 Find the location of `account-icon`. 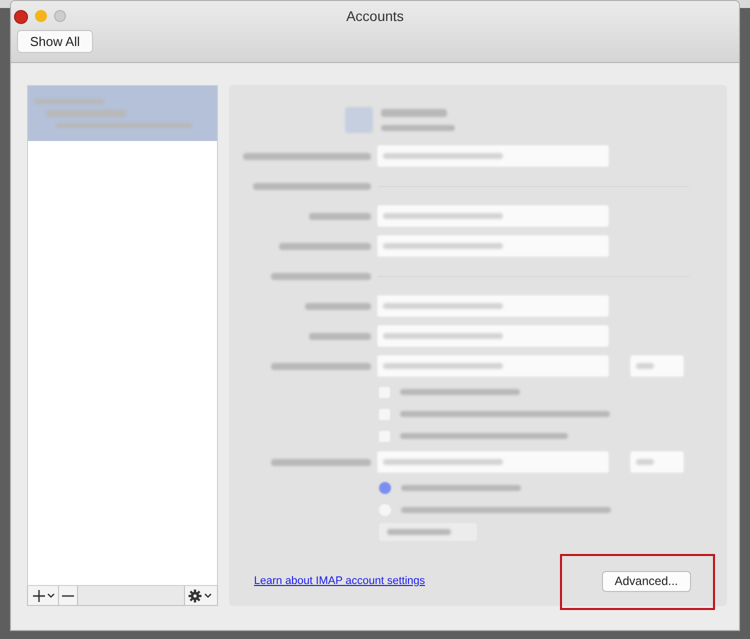

account-icon is located at coordinates (359, 120).